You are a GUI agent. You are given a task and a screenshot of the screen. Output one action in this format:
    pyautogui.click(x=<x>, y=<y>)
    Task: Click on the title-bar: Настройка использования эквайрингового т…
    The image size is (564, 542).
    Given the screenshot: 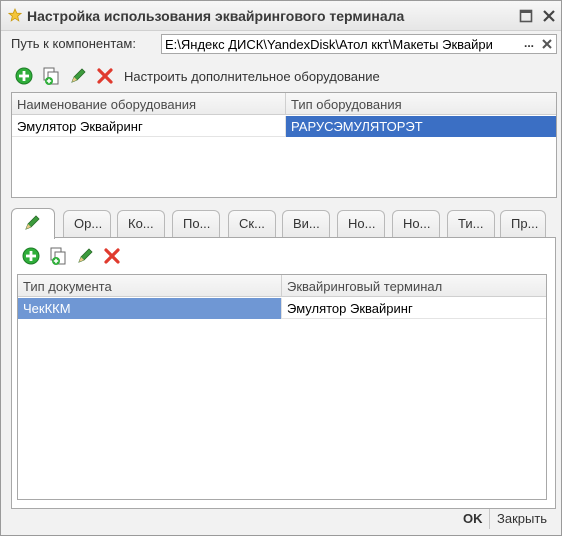 What is the action you would take?
    pyautogui.click(x=281, y=16)
    